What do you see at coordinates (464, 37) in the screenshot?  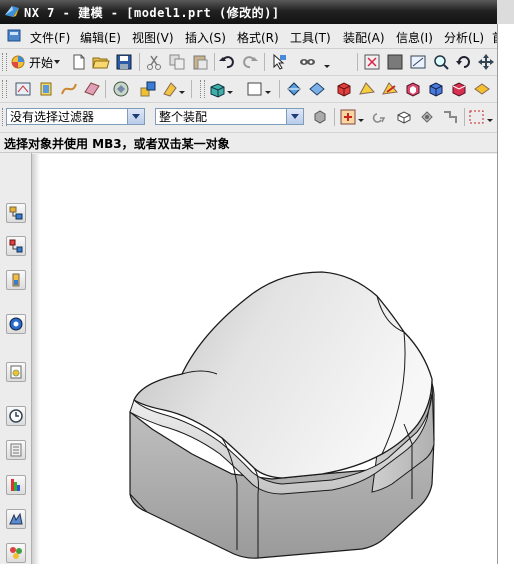 I see `menu-analysis: 分析(L)` at bounding box center [464, 37].